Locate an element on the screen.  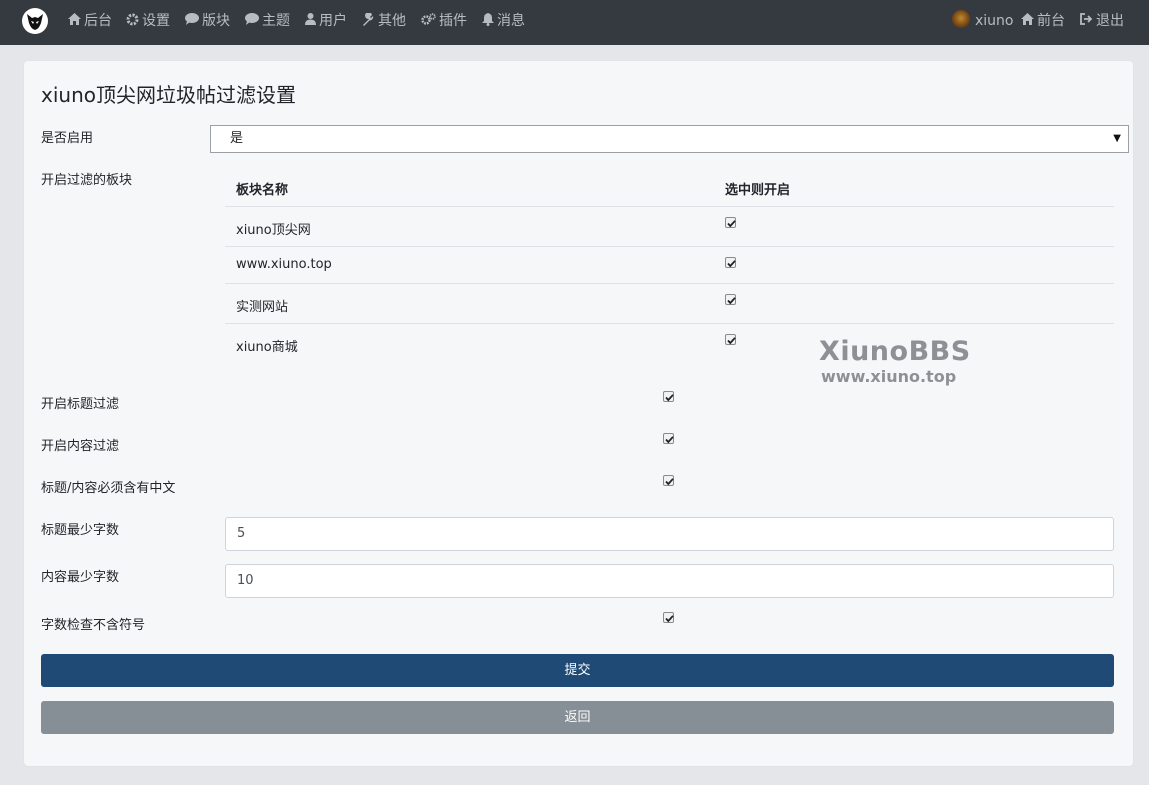
xiunobbs-watermark: XiunoBBS www.xiuno.top is located at coordinates (895, 362).